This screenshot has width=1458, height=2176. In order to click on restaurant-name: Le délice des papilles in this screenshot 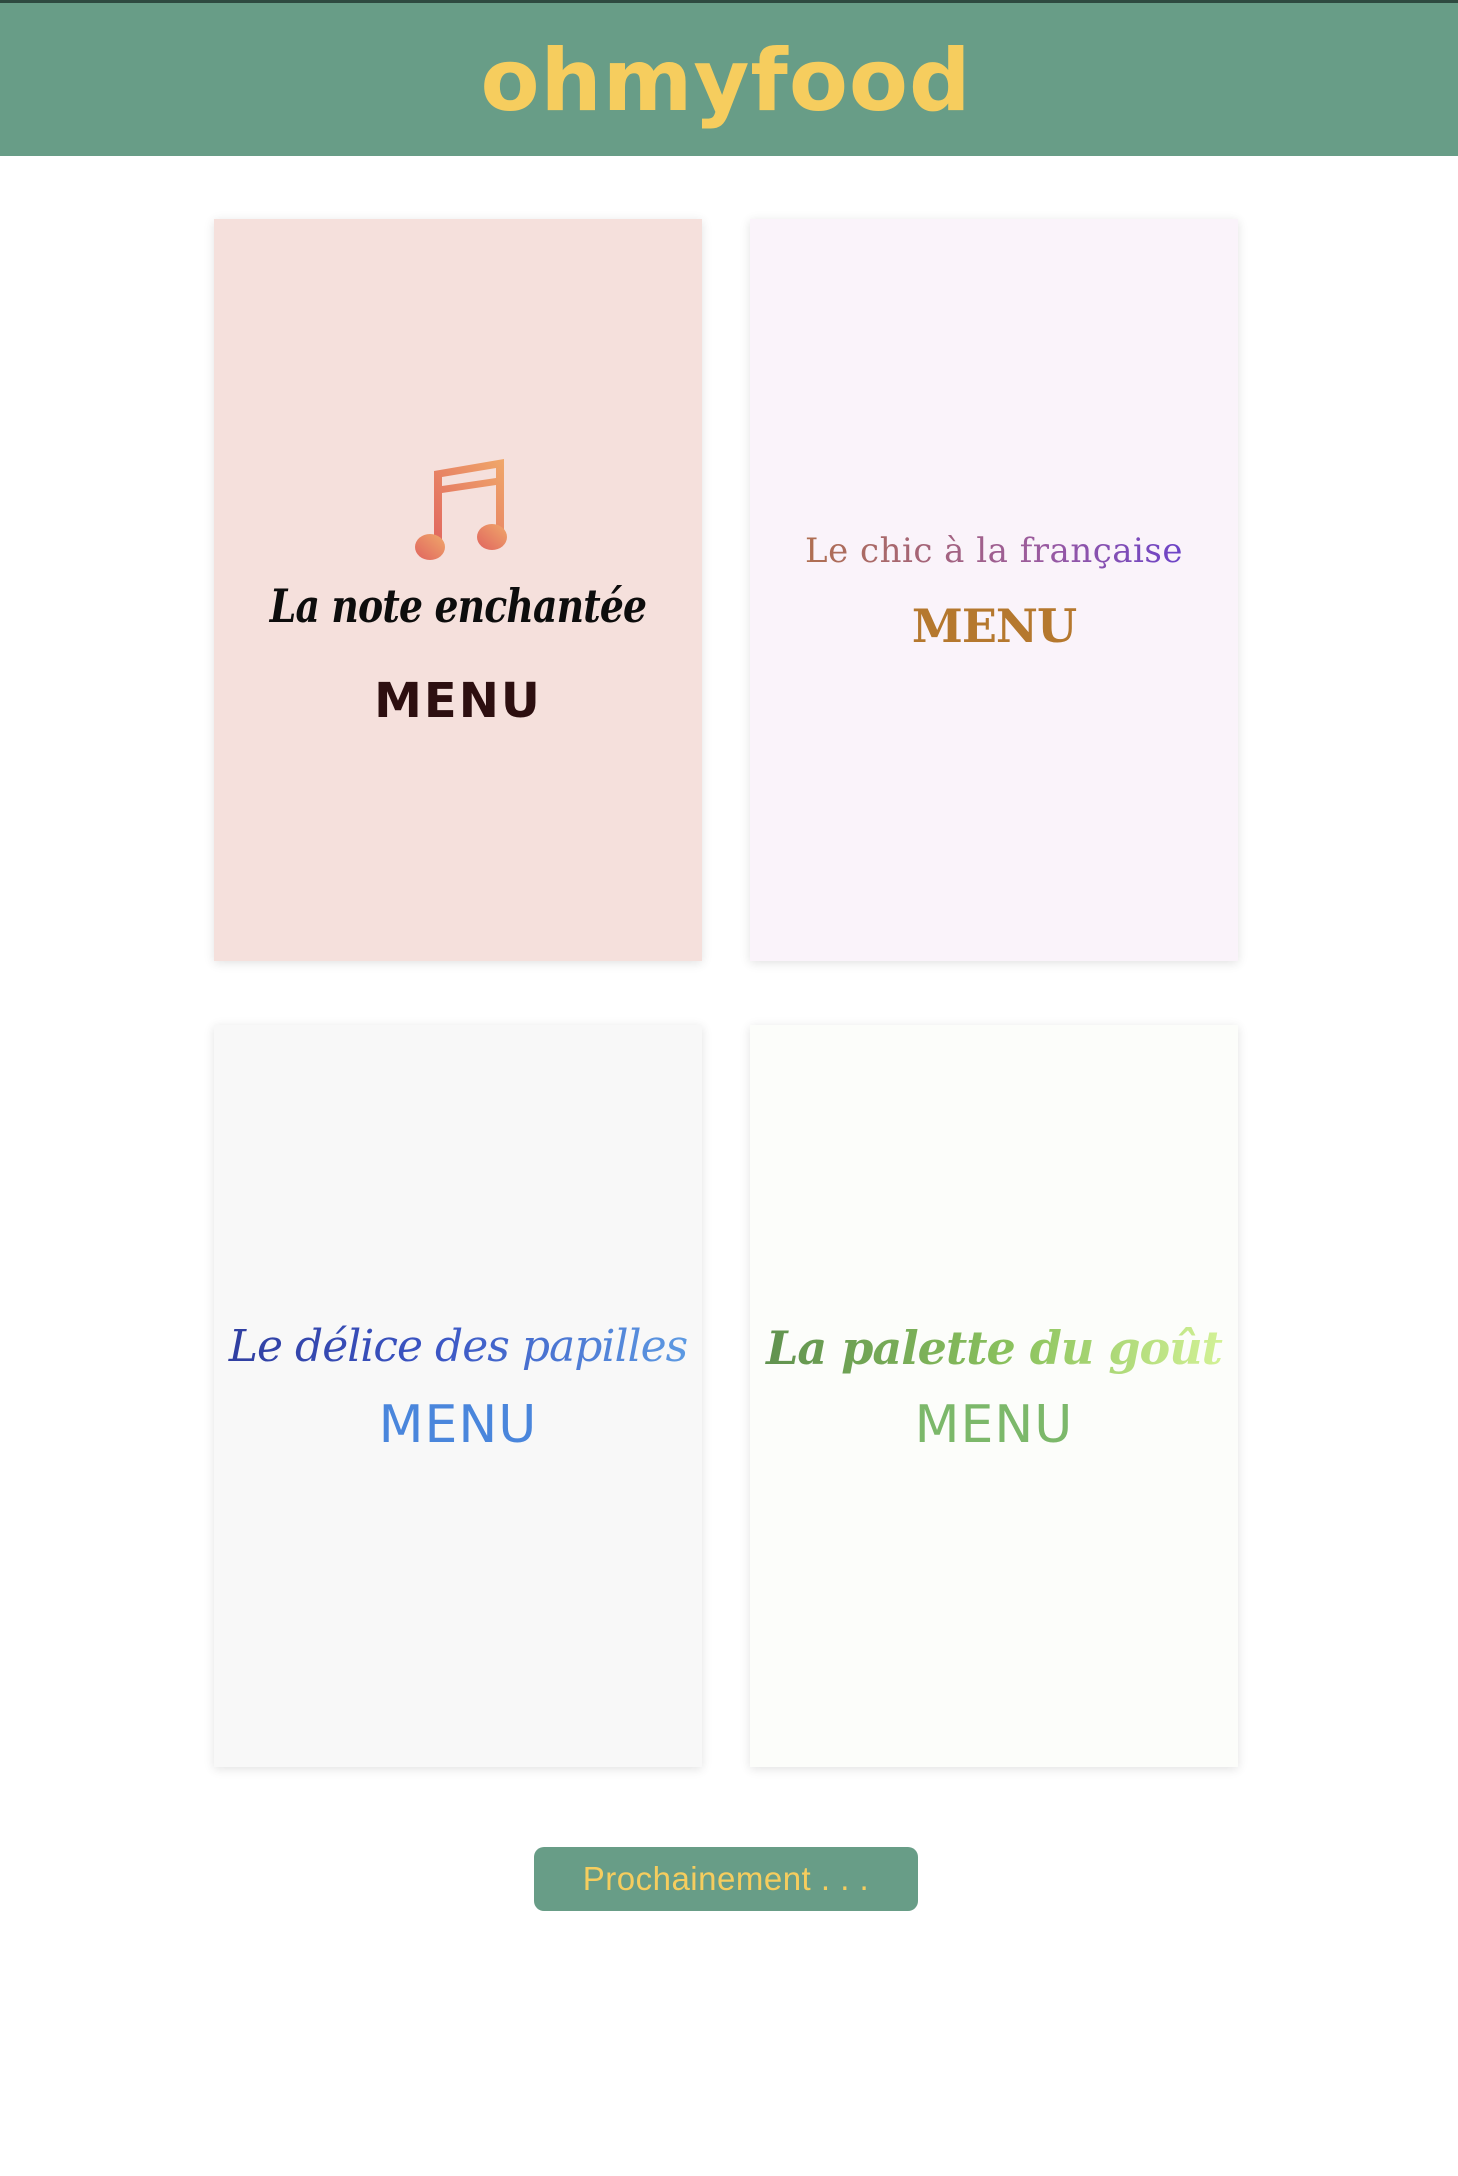, I will do `click(458, 1346)`.